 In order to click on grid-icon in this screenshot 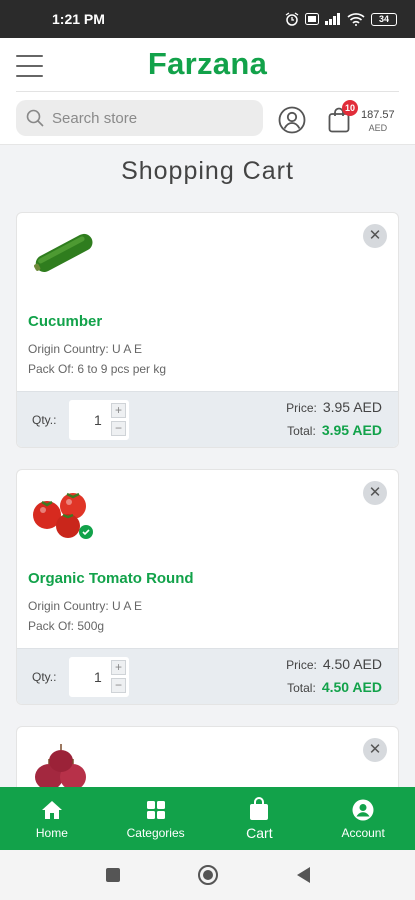, I will do `click(155, 810)`.